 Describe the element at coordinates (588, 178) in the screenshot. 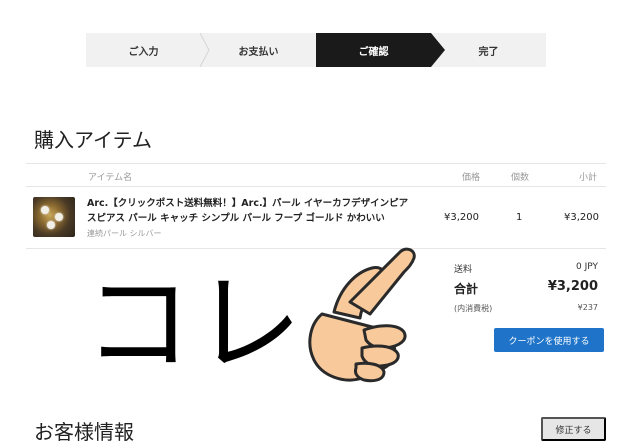

I see `column-subtotal: 小計` at that location.